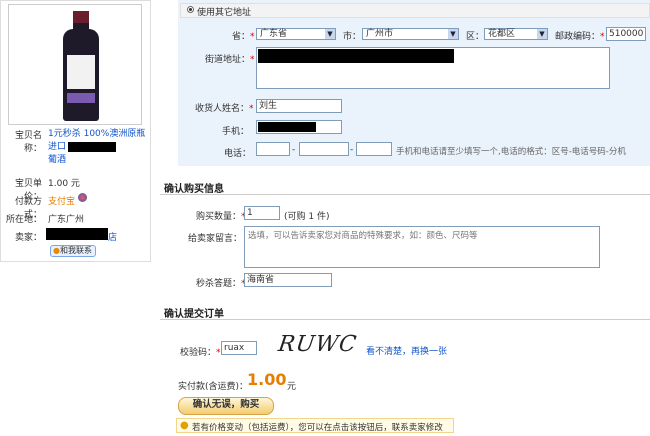  What do you see at coordinates (184, 425) in the screenshot?
I see `lightbulb-icon: ●` at bounding box center [184, 425].